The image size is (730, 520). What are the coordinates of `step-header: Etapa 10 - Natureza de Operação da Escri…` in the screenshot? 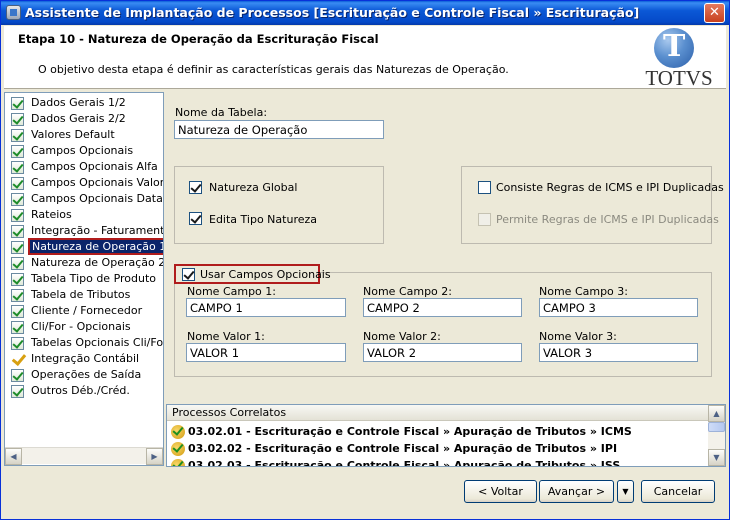 It's located at (365, 58).